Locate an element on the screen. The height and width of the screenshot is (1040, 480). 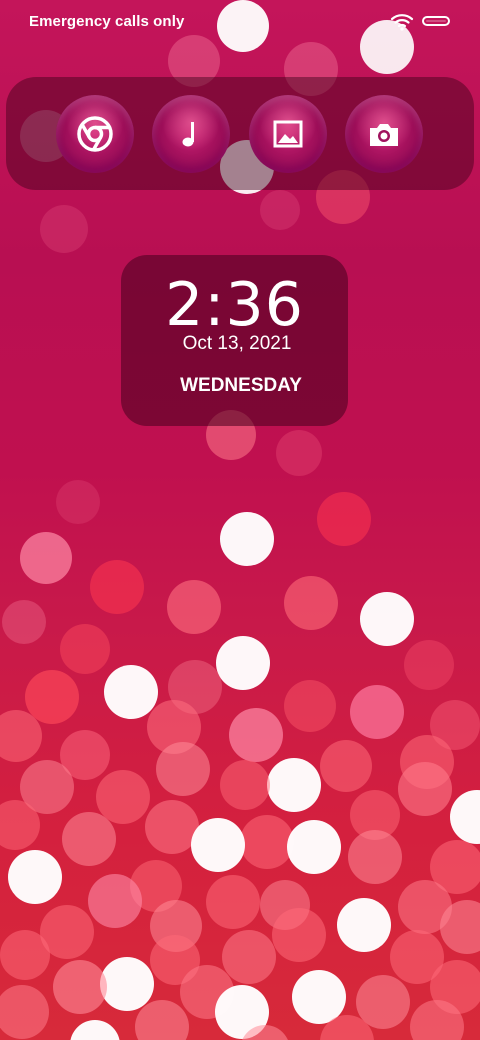
music-app-button is located at coordinates (191, 134).